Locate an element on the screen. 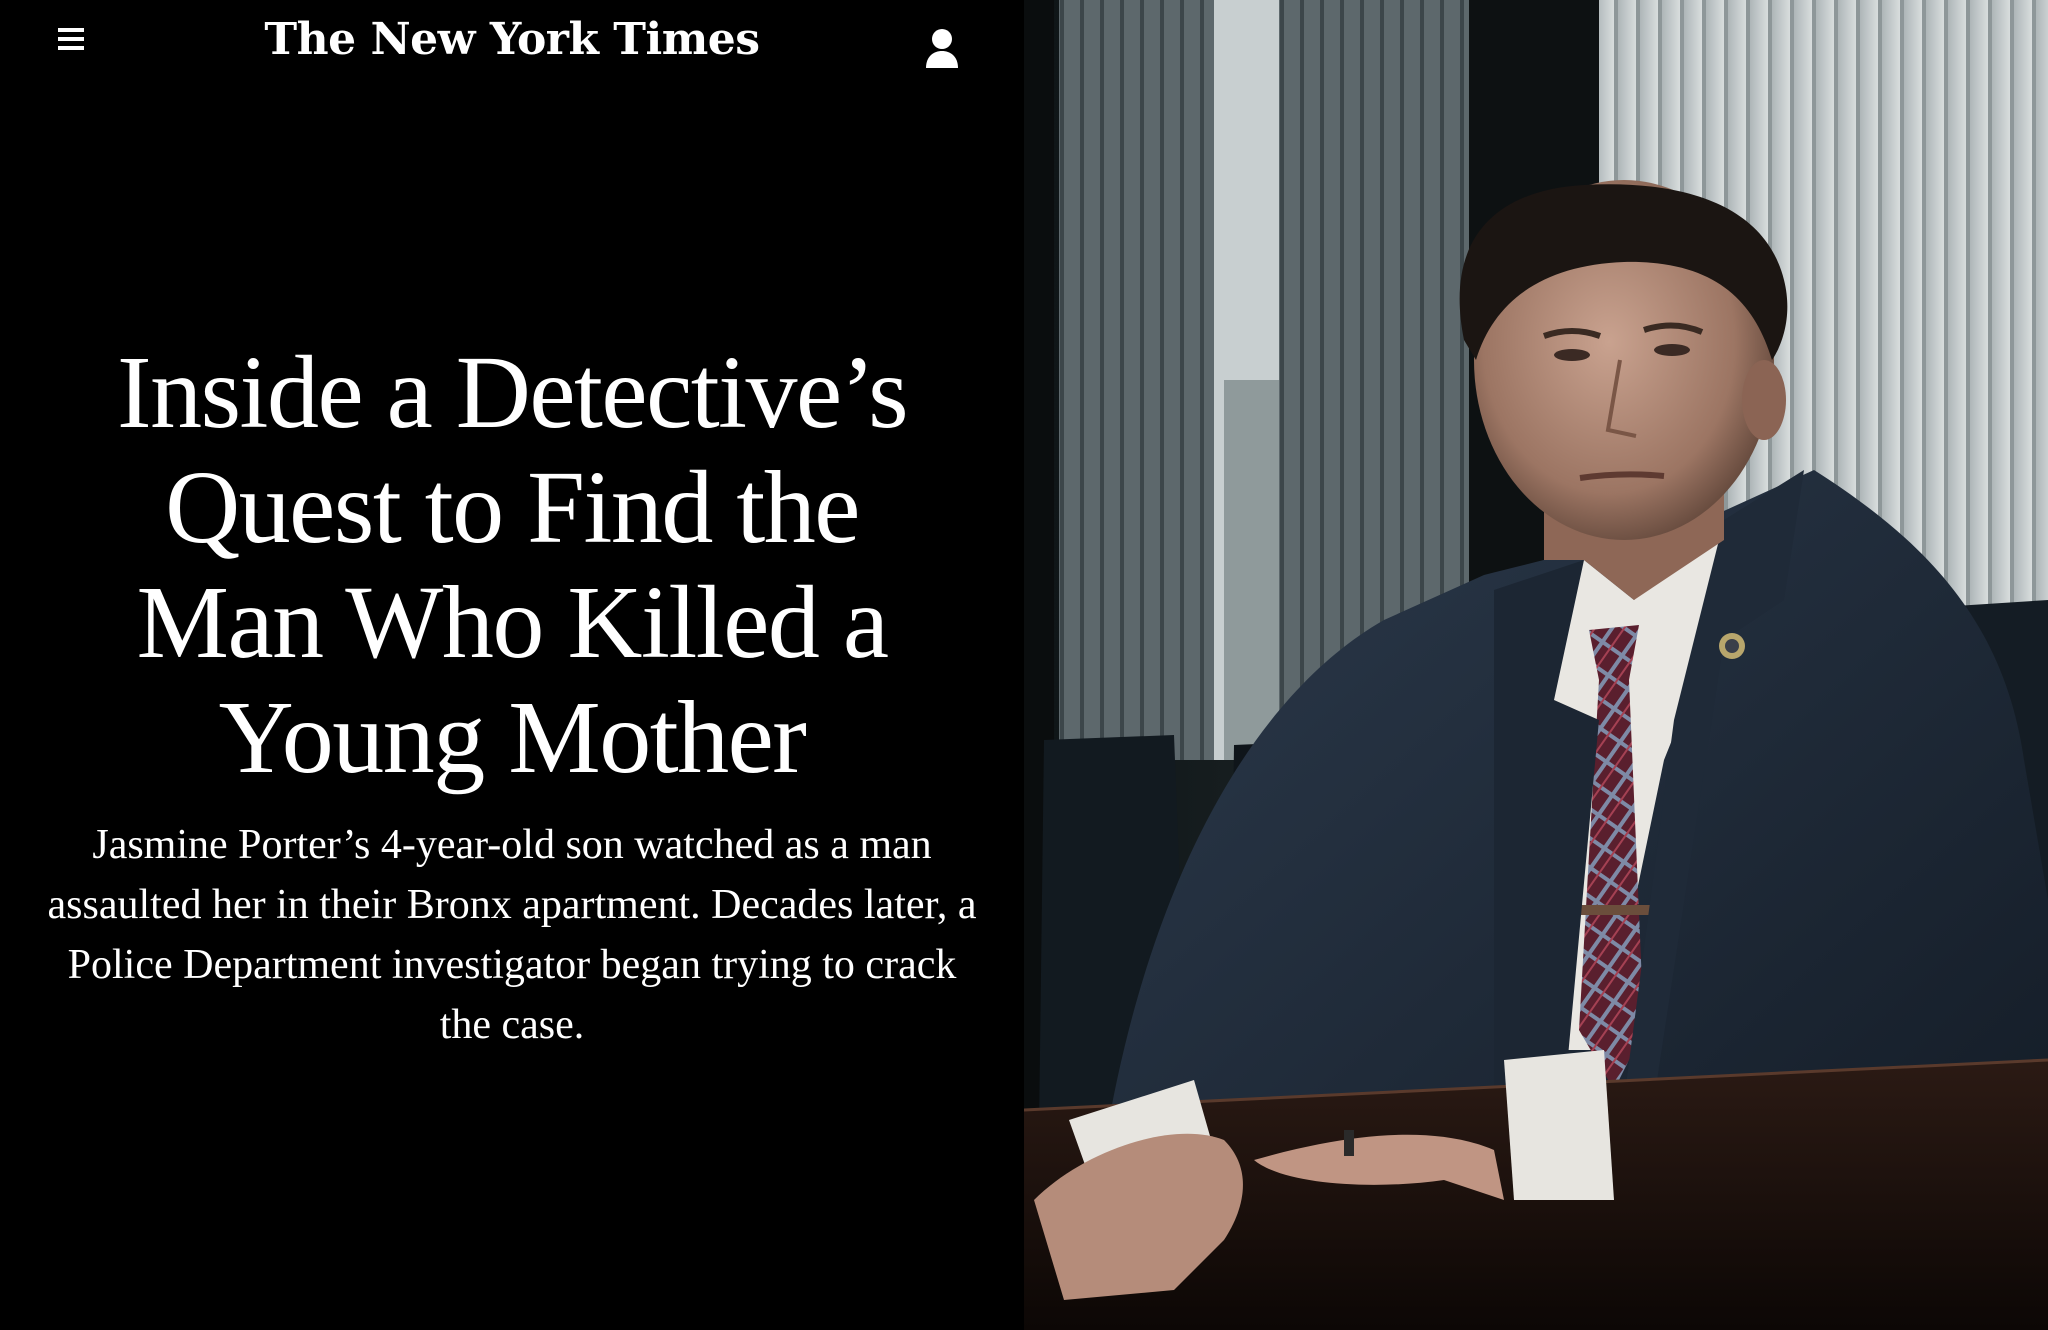 The width and height of the screenshot is (2048, 1330). top-navigation-bar: The New York Times is located at coordinates (512, 45).